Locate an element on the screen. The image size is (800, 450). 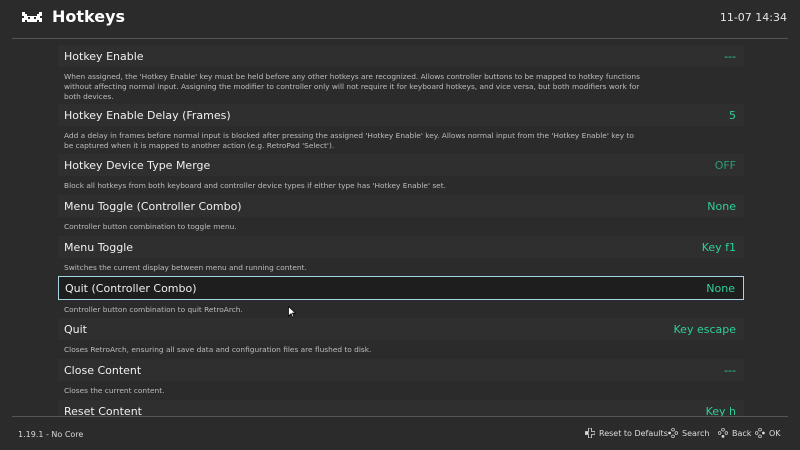
setting-label: Reset Content is located at coordinates (103, 410).